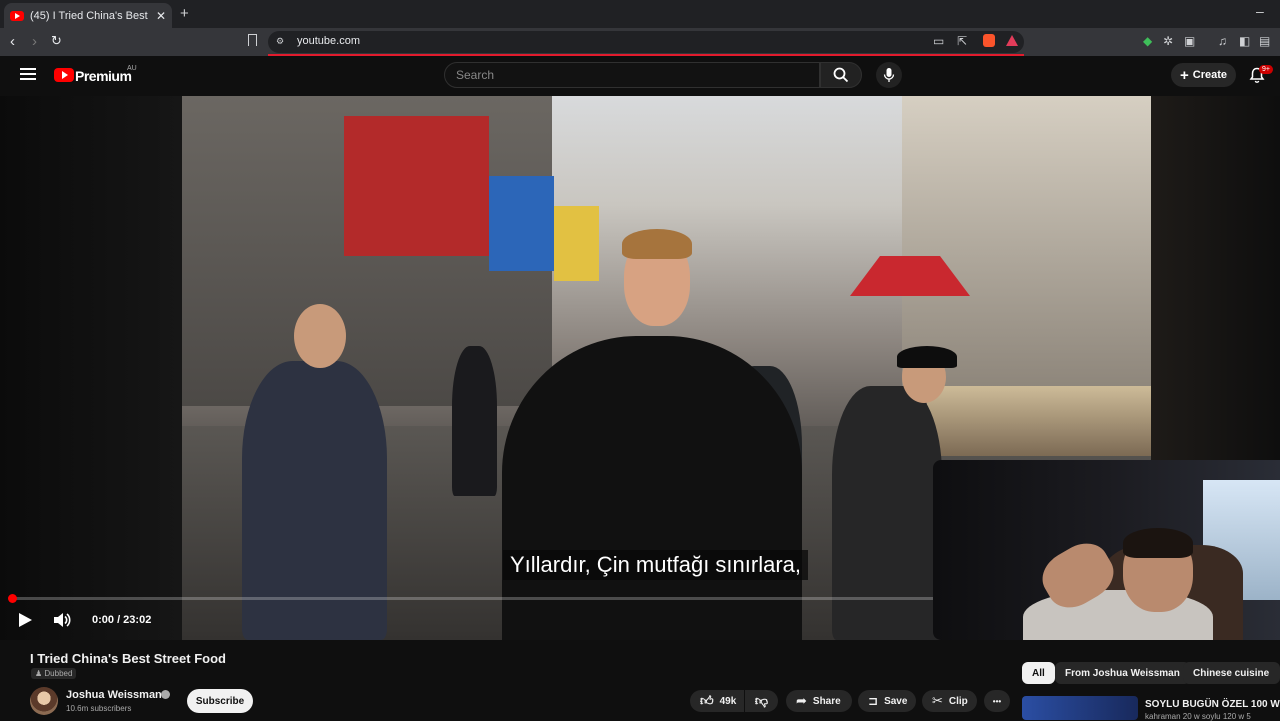 This screenshot has width=1280, height=721. Describe the element at coordinates (472, 598) in the screenshot. I see `progress-bar` at that location.